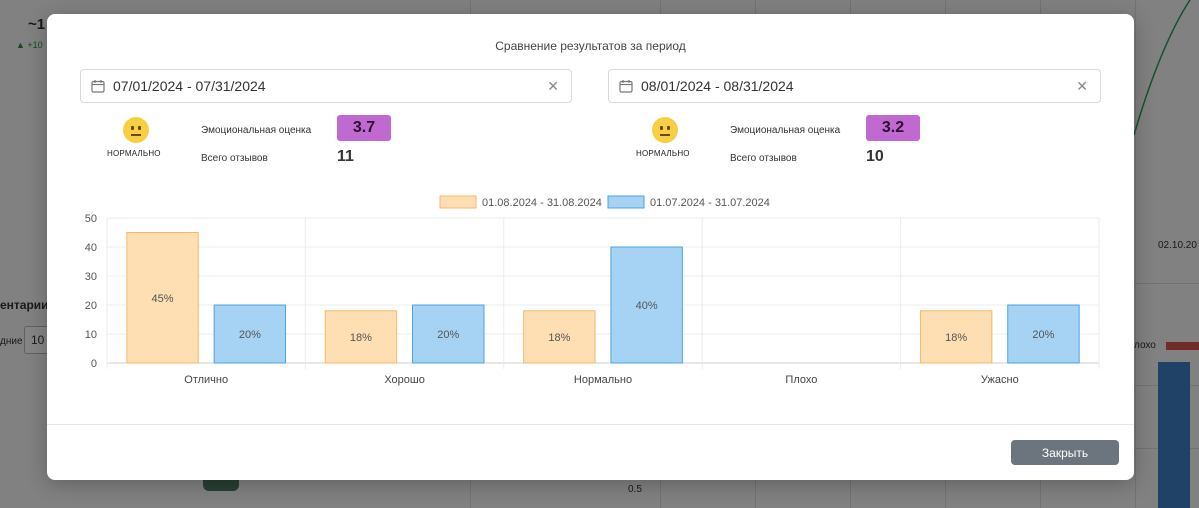  I want to click on y-tick-label: 40, so click(91, 248).